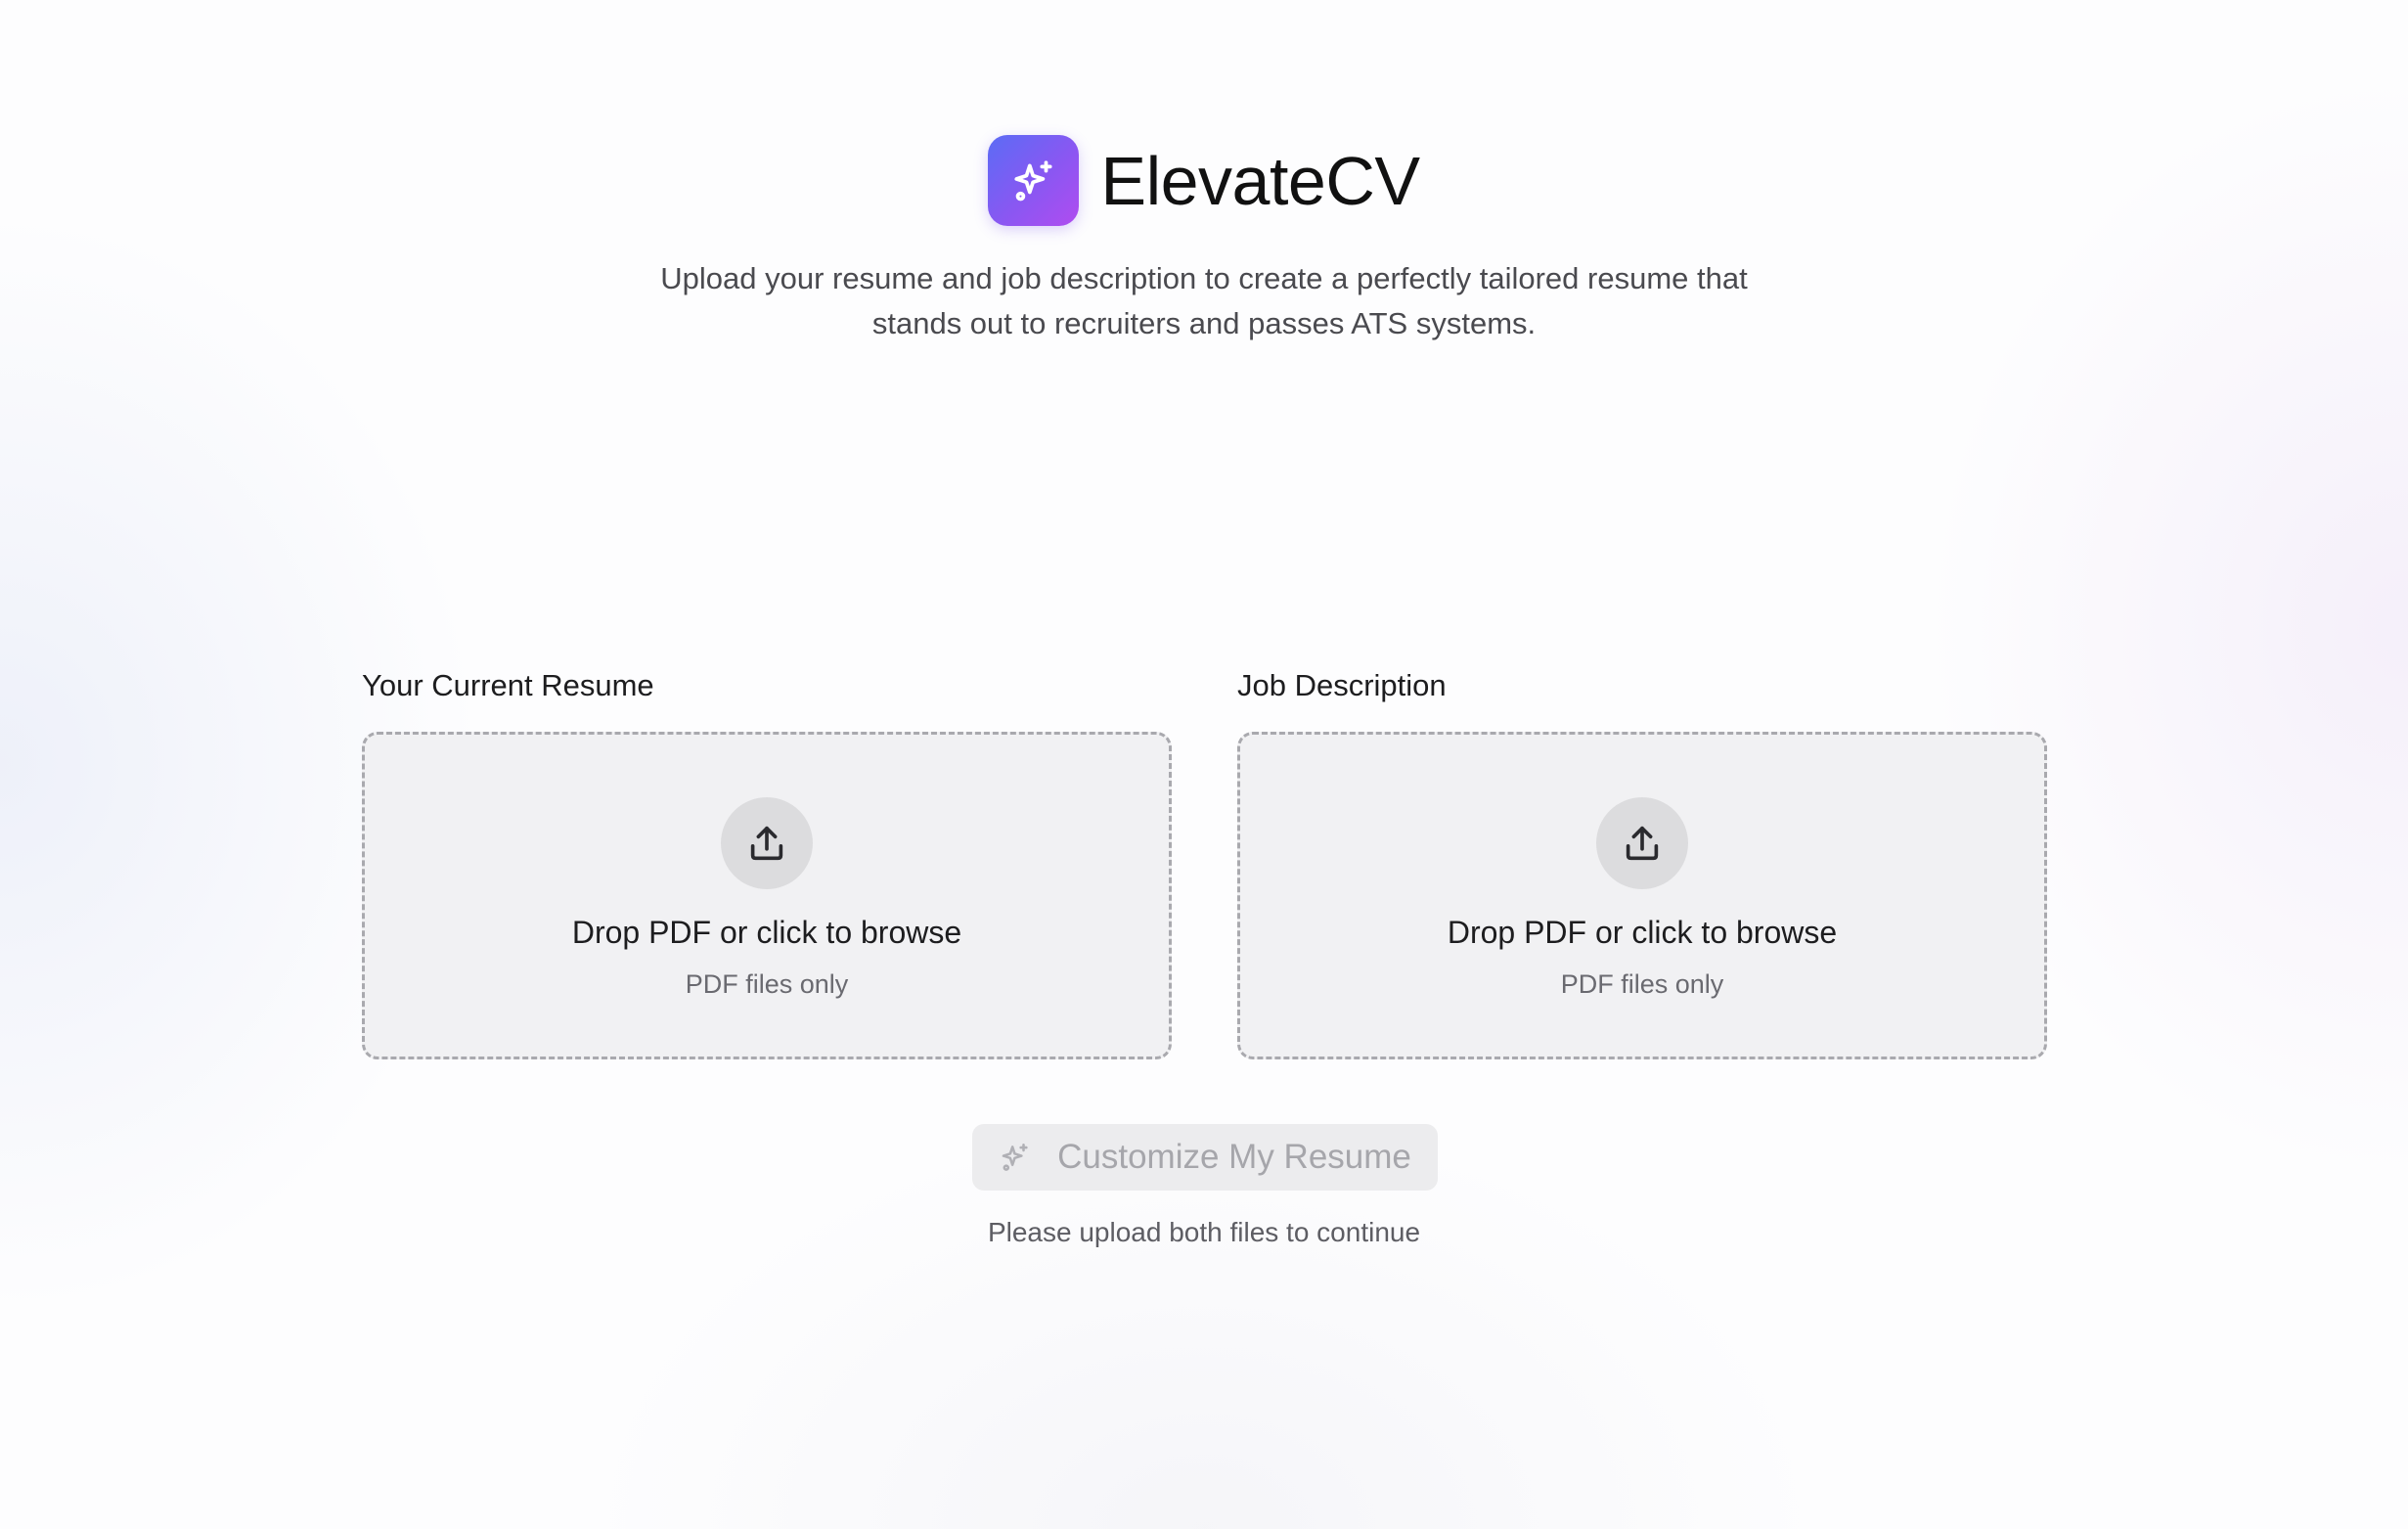 The height and width of the screenshot is (1529, 2408). Describe the element at coordinates (508, 685) in the screenshot. I see `resume-section-label: Your Current Resume` at that location.